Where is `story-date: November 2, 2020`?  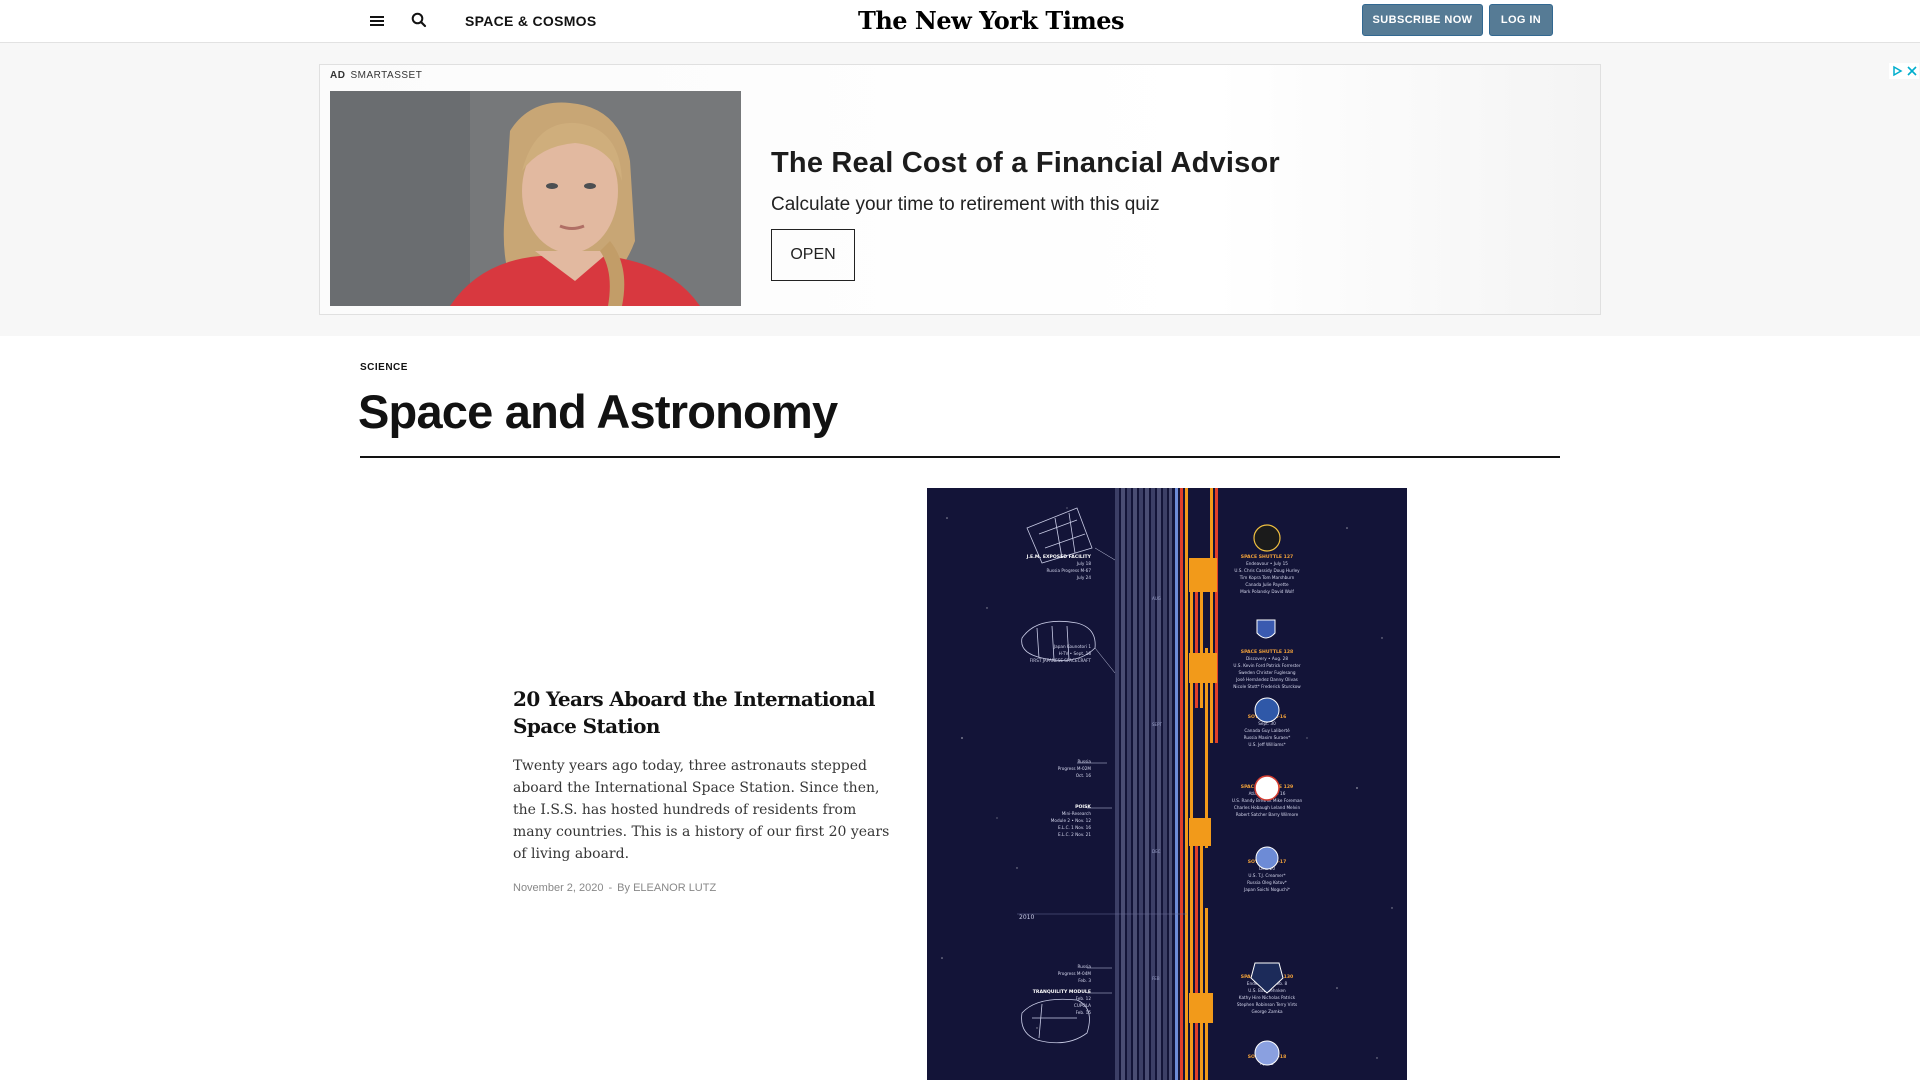 story-date: November 2, 2020 is located at coordinates (558, 888).